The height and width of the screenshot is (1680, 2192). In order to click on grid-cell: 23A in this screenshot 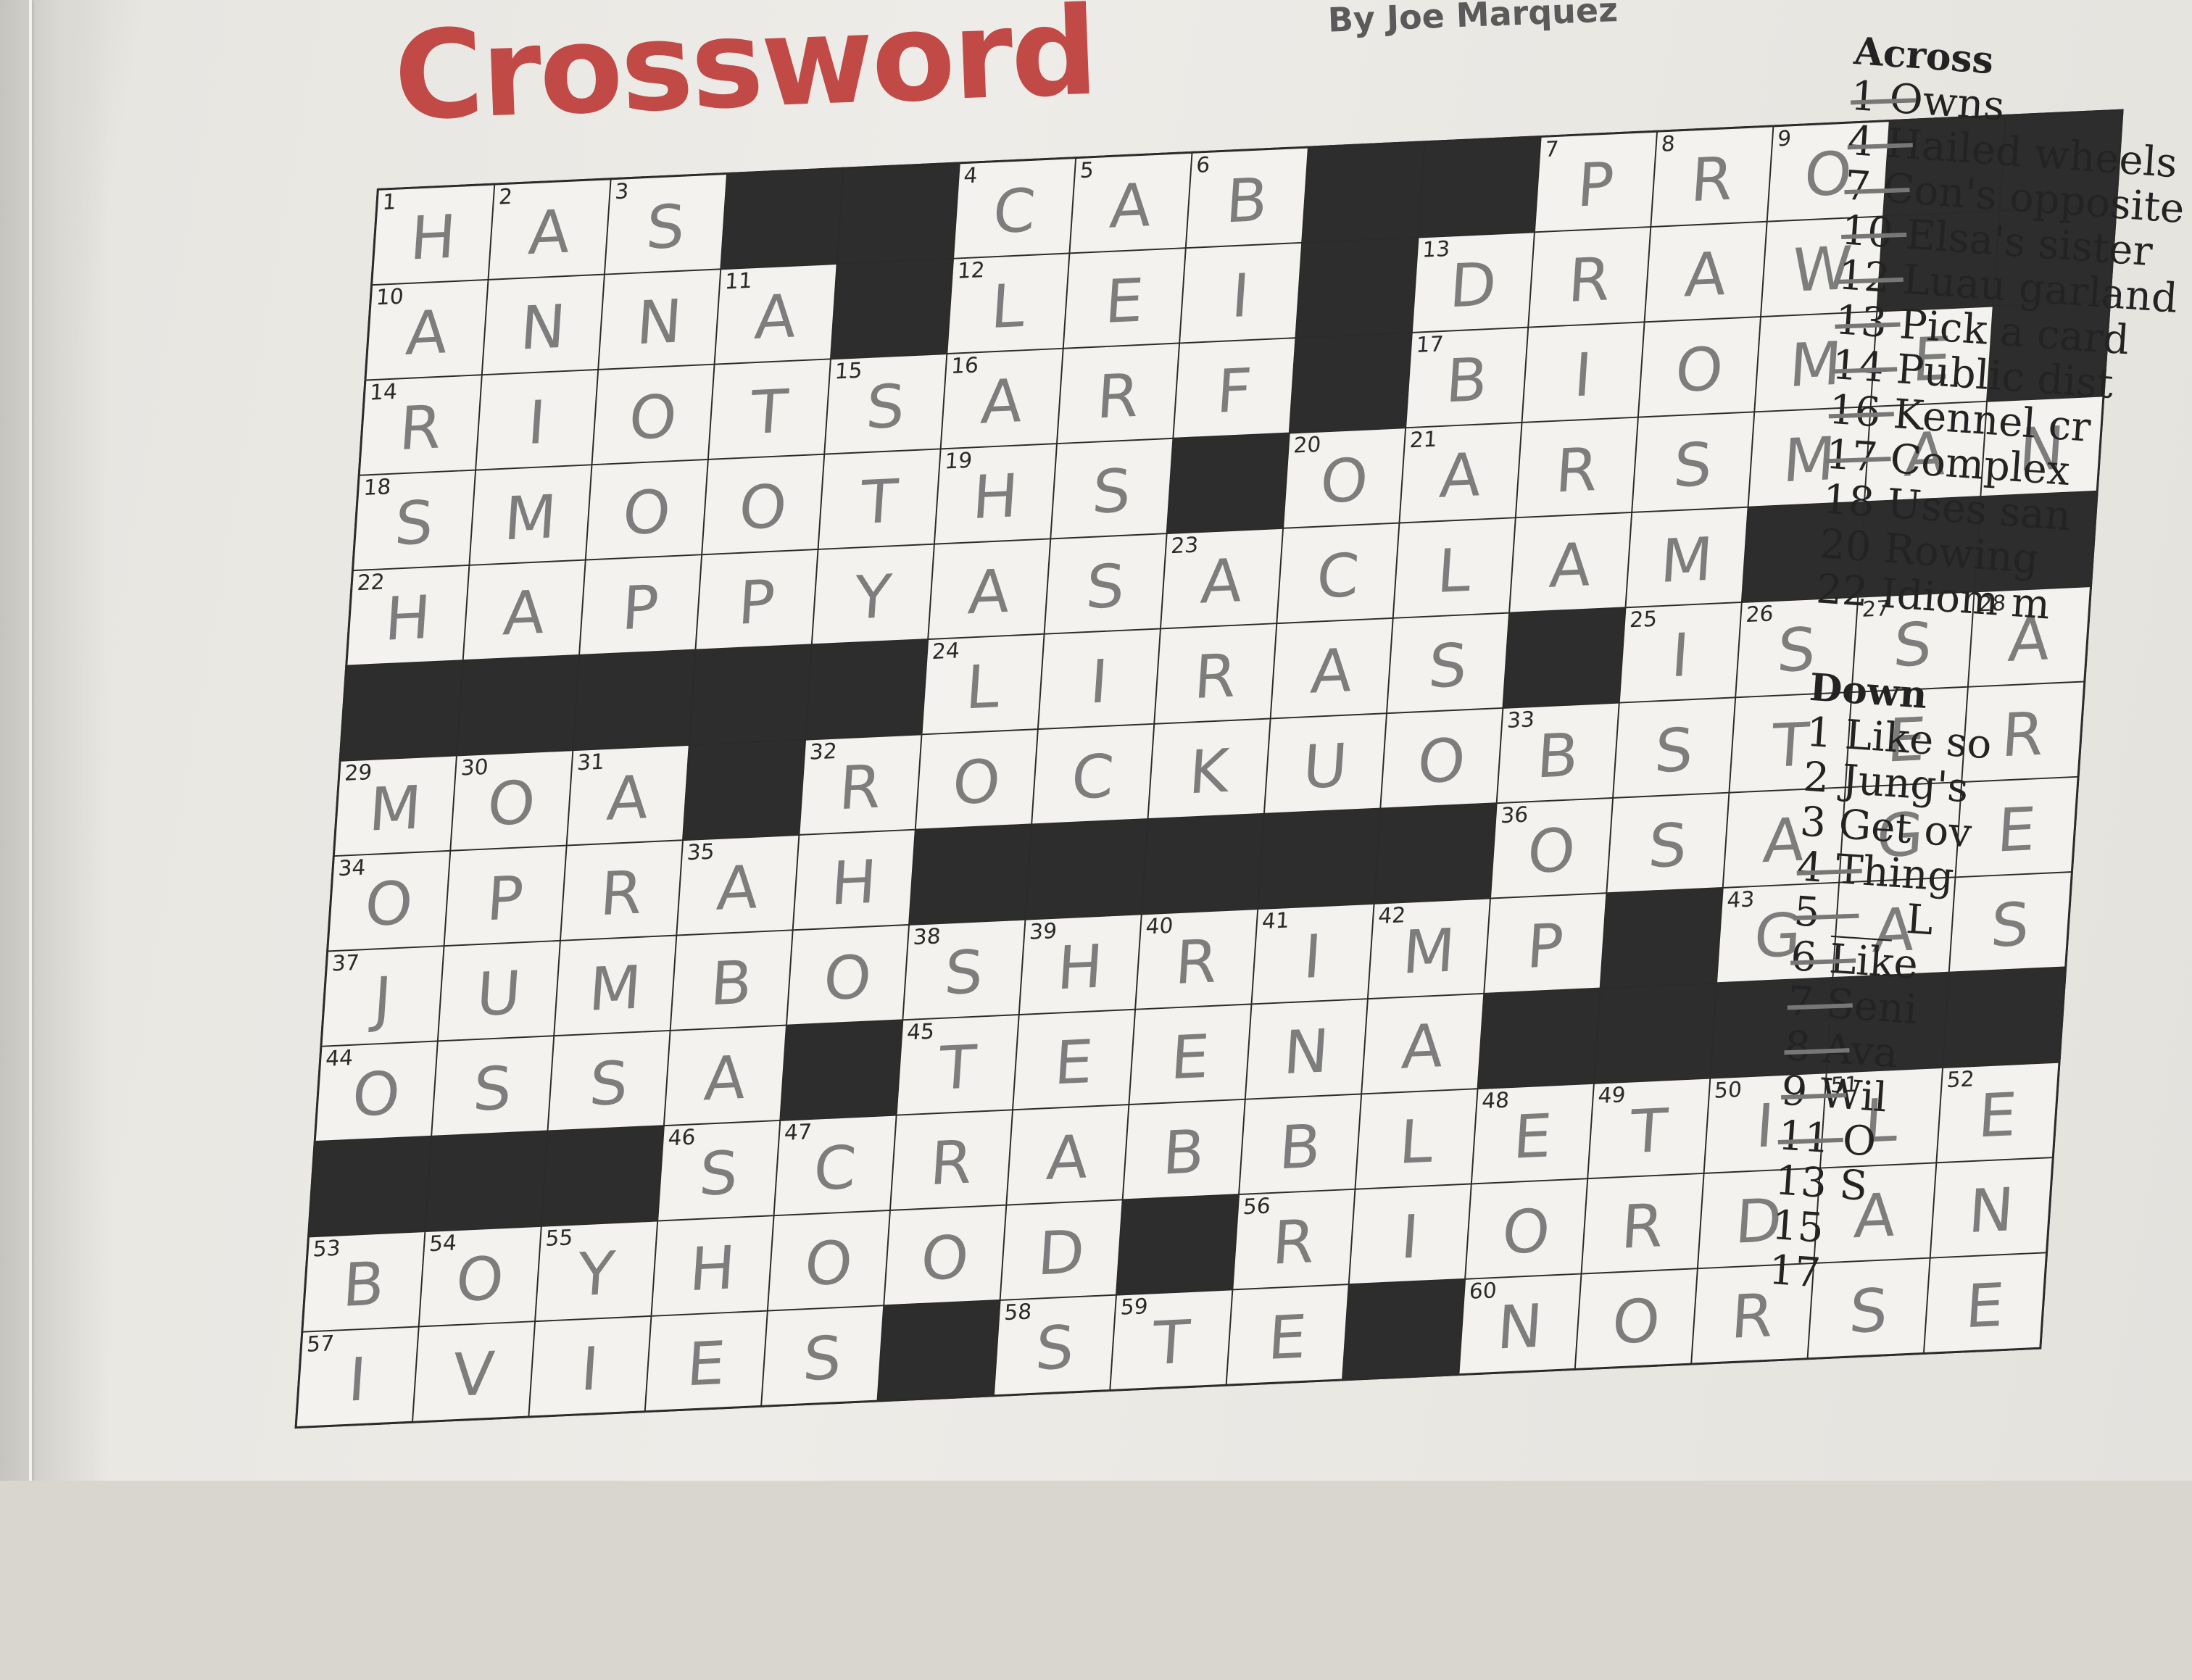, I will do `click(1221, 578)`.